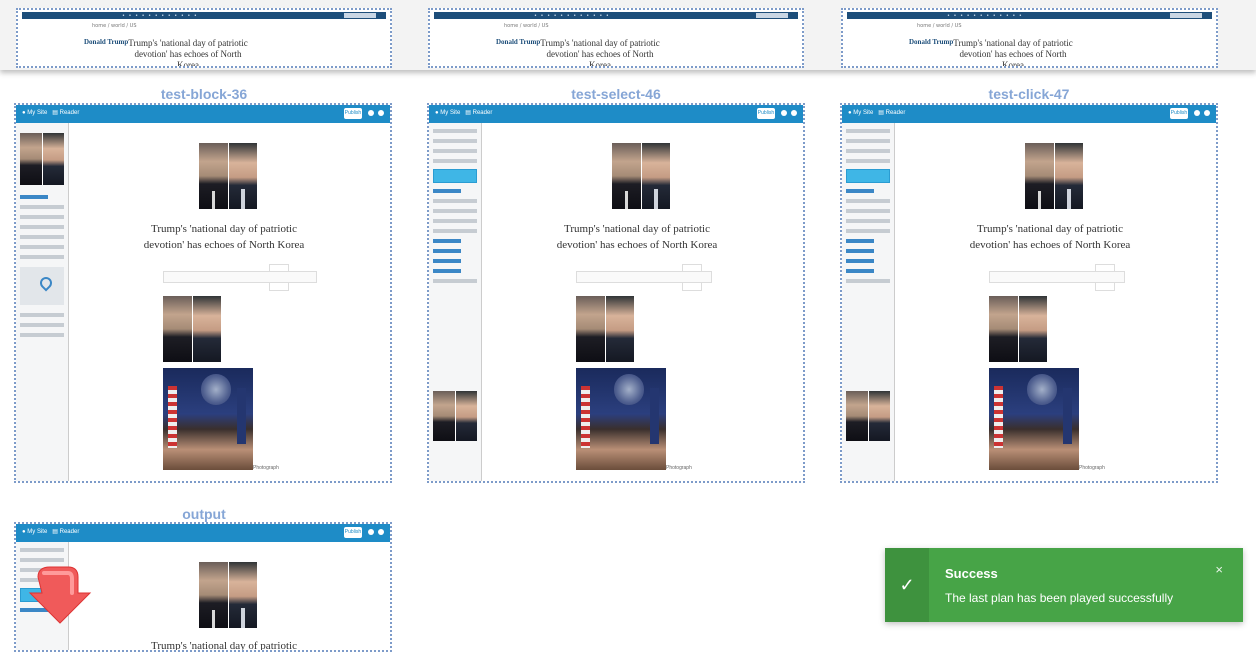  I want to click on editor-canvas: Trump's 'national day of patriotic, so click(229, 596).